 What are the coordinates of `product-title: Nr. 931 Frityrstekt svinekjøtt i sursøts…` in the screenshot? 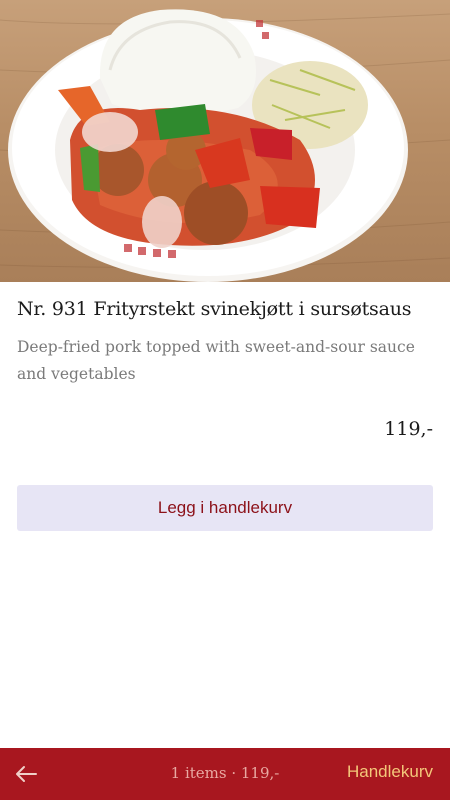 It's located at (214, 309).